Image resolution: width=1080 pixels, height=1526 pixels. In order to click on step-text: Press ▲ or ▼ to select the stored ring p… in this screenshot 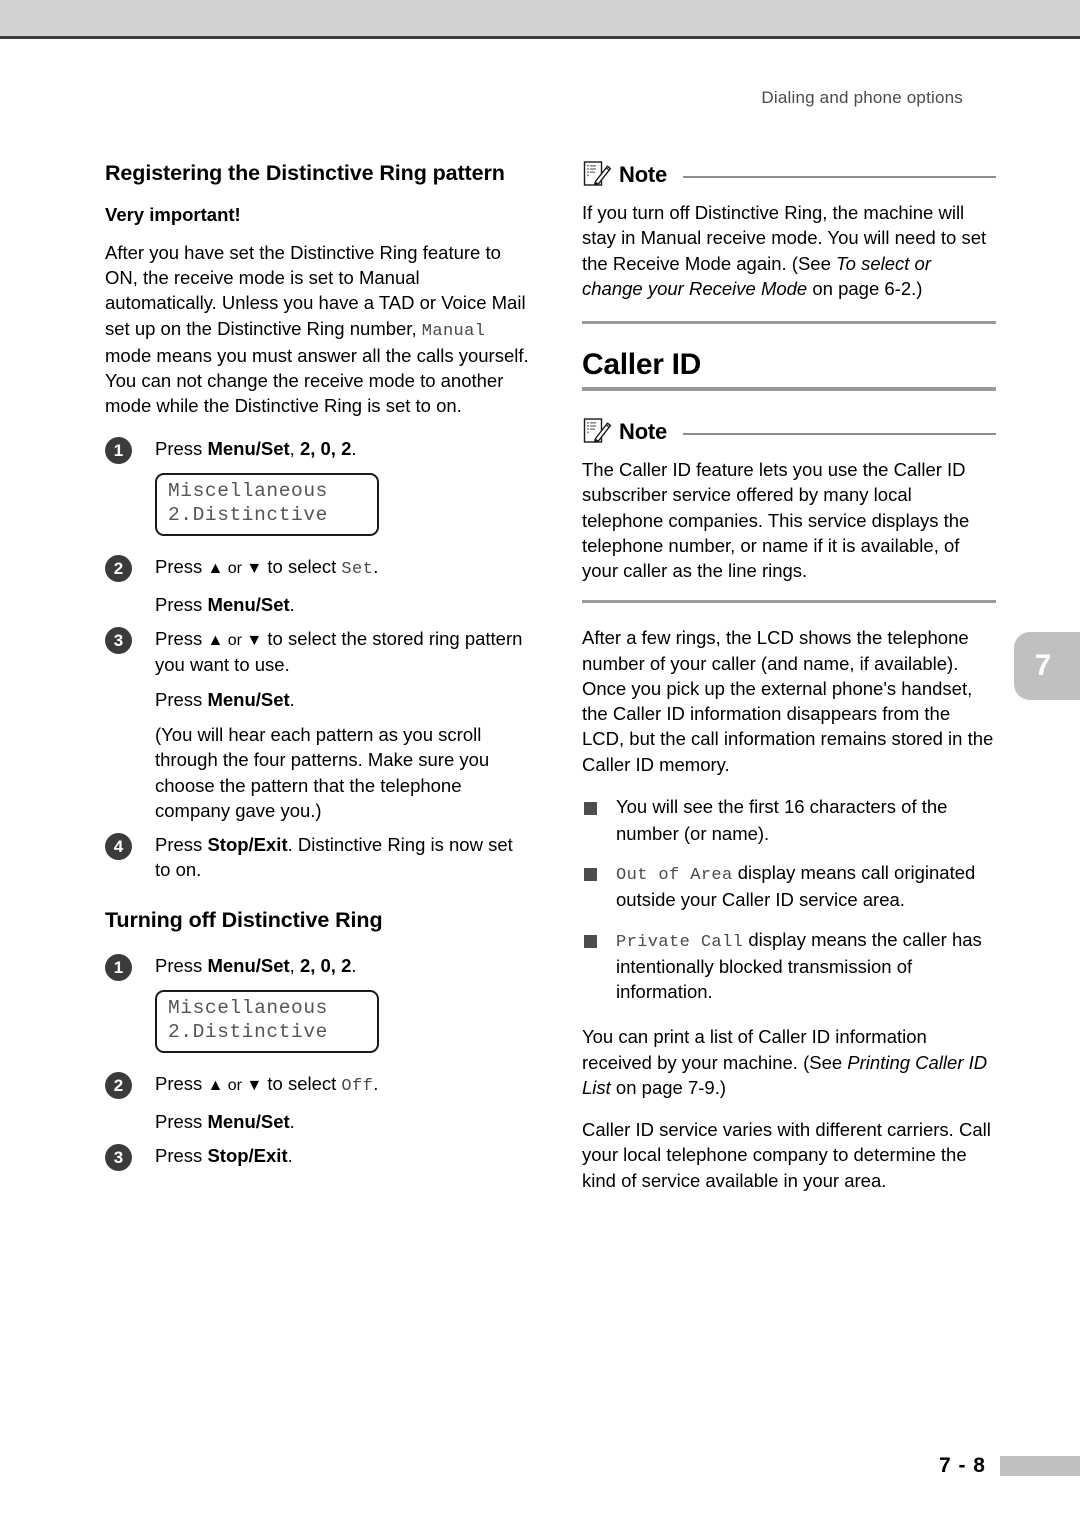, I will do `click(342, 651)`.